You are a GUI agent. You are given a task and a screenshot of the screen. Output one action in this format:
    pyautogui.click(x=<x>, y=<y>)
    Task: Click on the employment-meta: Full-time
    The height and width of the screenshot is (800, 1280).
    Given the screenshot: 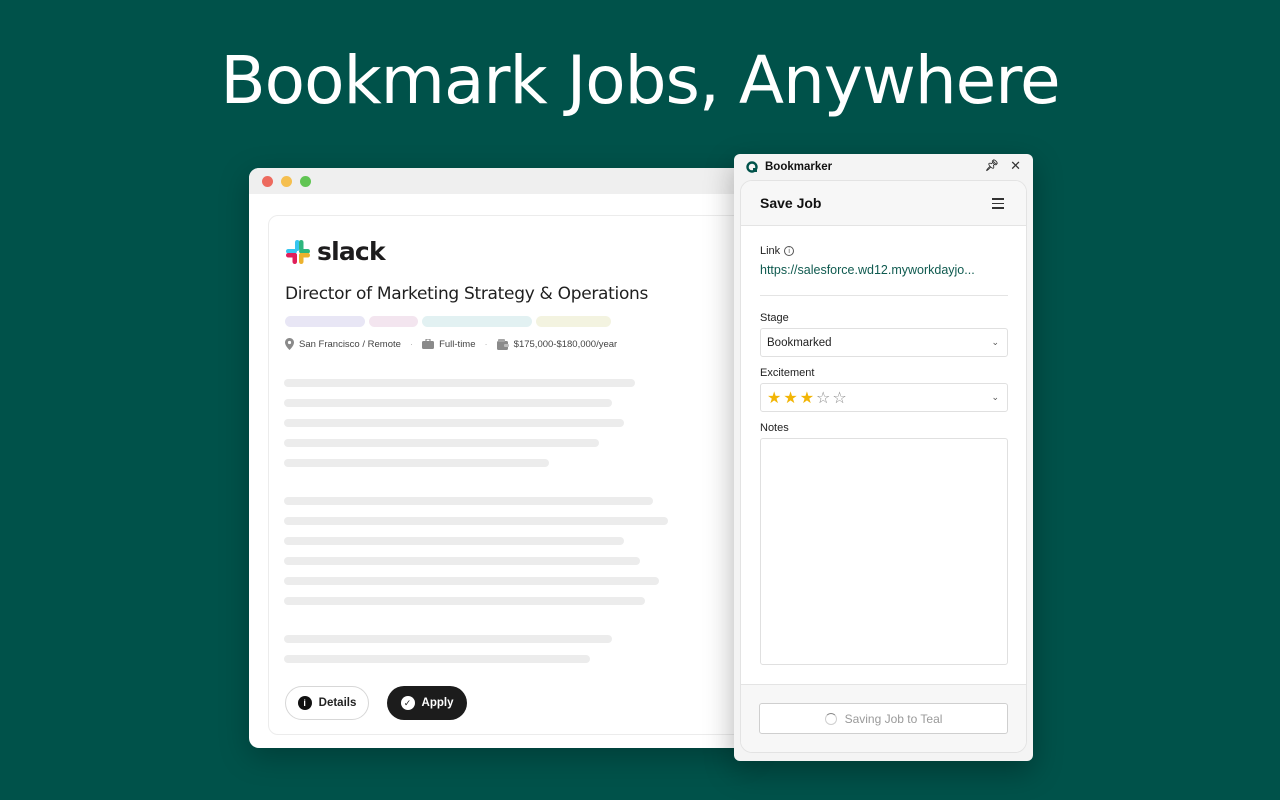 What is the action you would take?
    pyautogui.click(x=449, y=344)
    